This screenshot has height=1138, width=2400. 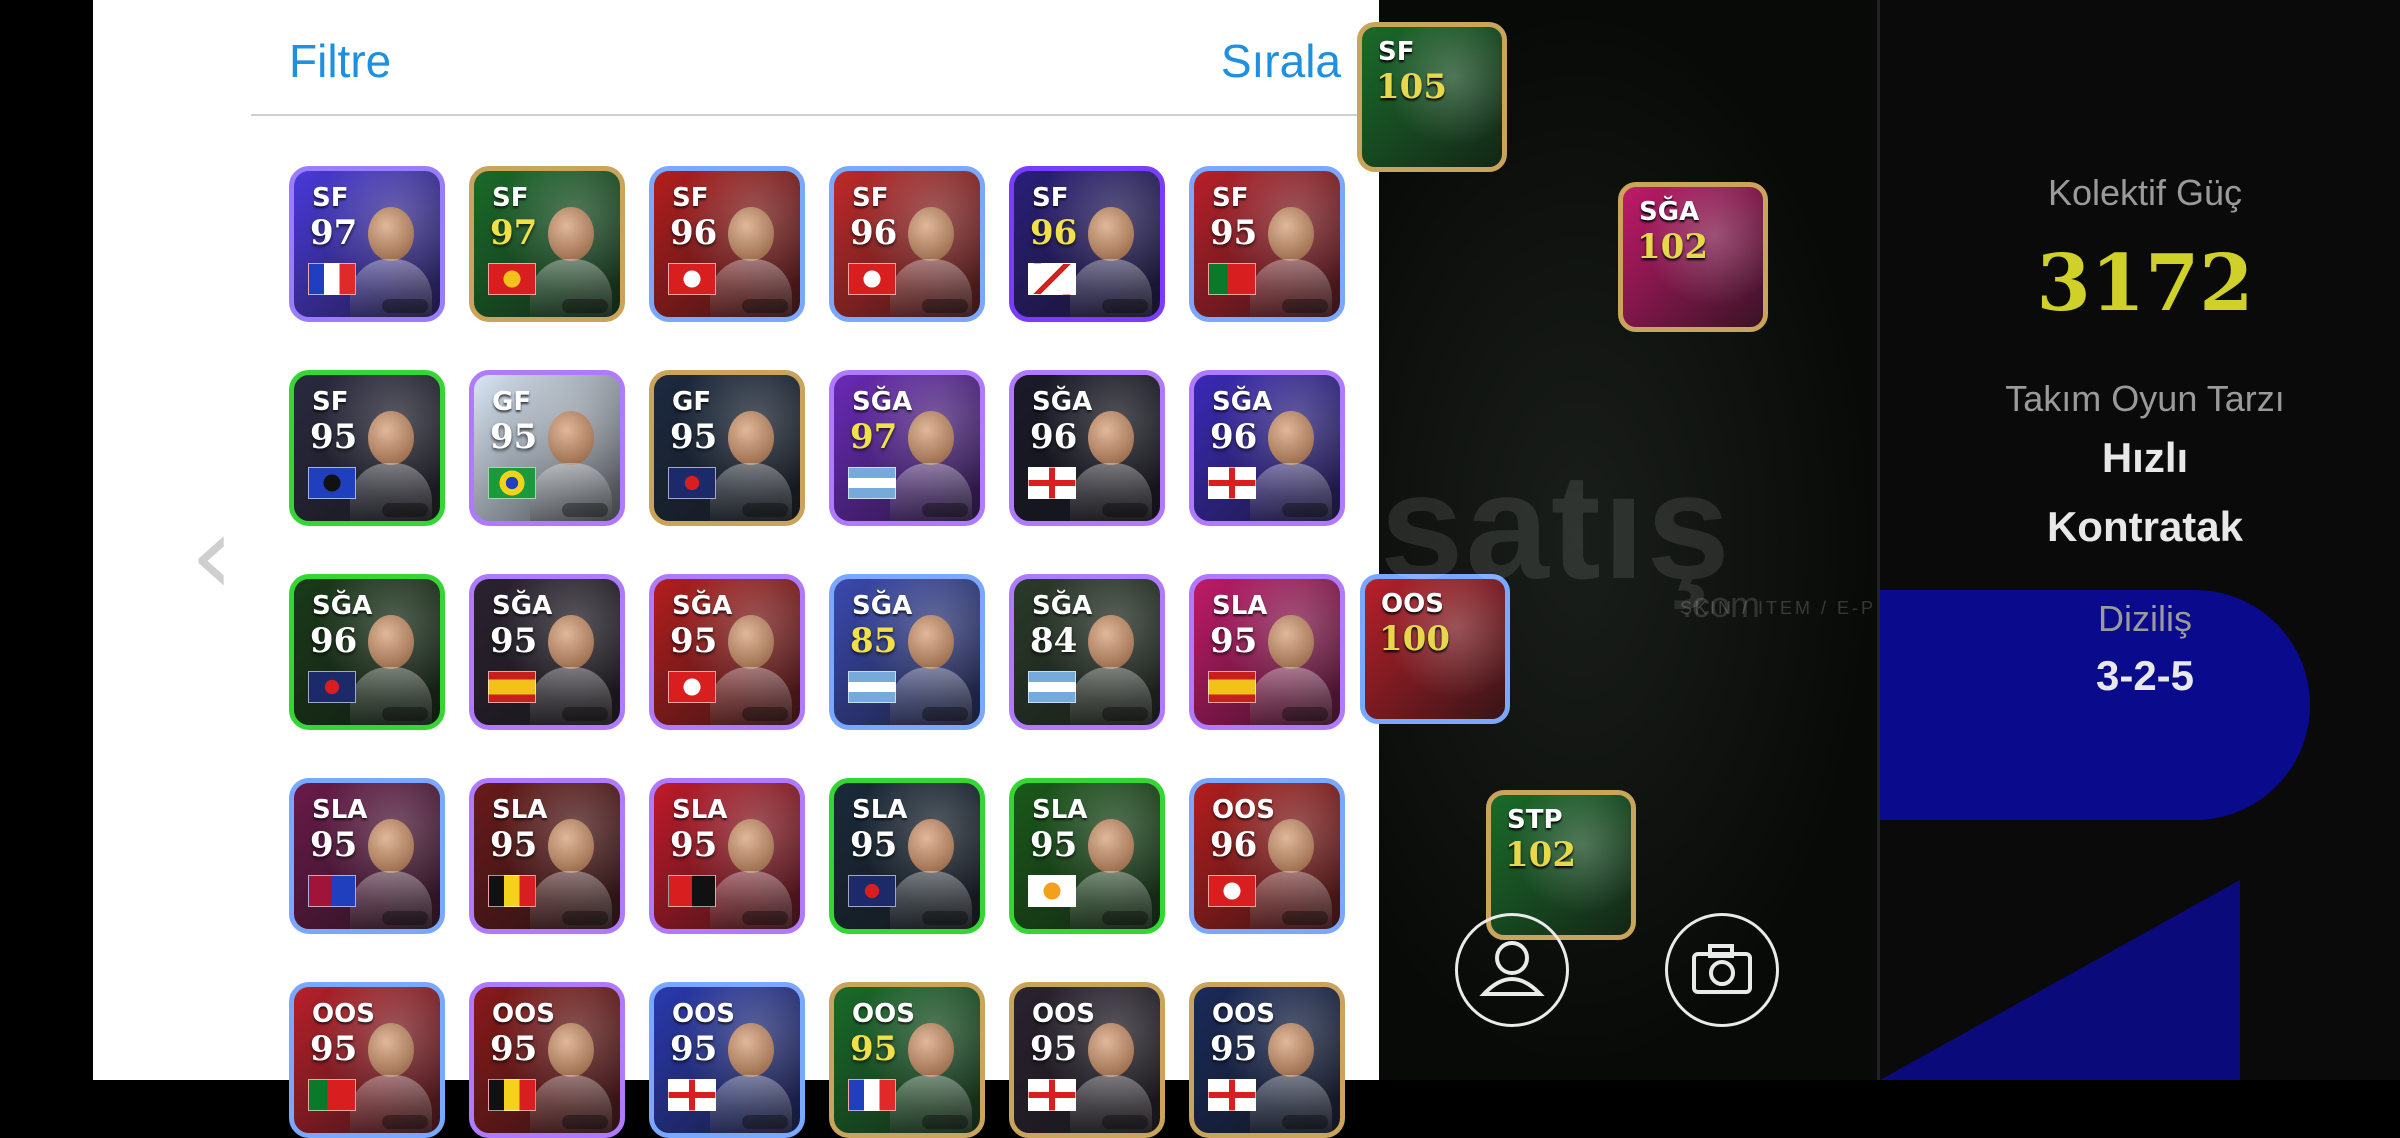 What do you see at coordinates (907, 652) in the screenshot?
I see `player-card: SĞA 85` at bounding box center [907, 652].